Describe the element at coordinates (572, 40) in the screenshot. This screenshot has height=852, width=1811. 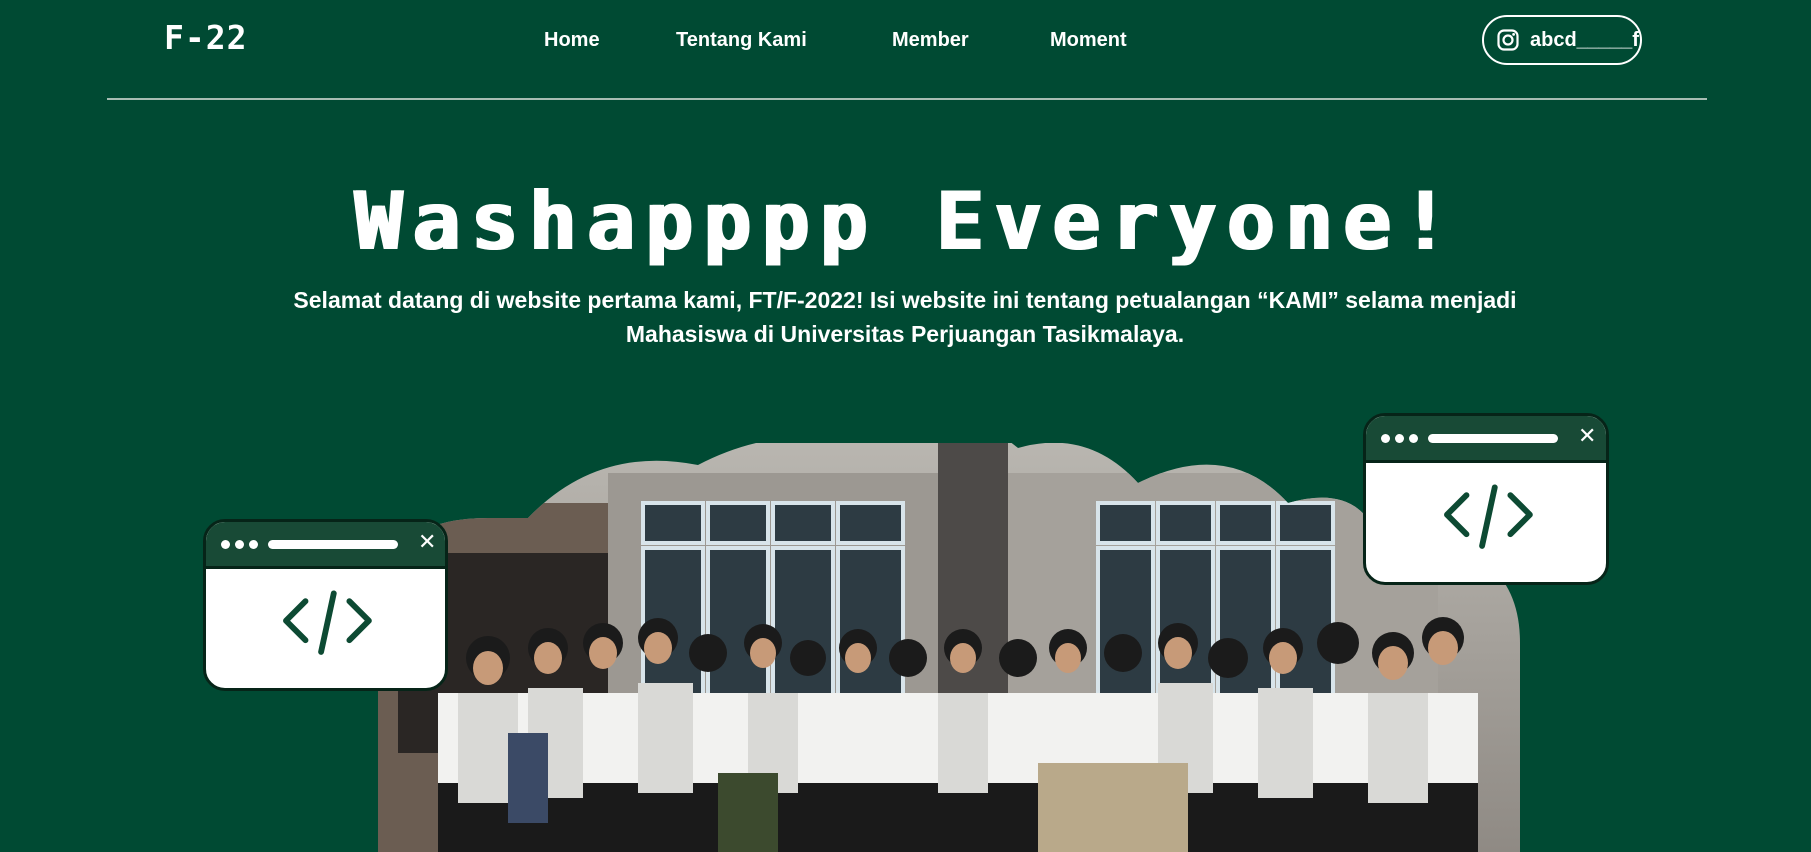
I see `nav-home: Home` at that location.